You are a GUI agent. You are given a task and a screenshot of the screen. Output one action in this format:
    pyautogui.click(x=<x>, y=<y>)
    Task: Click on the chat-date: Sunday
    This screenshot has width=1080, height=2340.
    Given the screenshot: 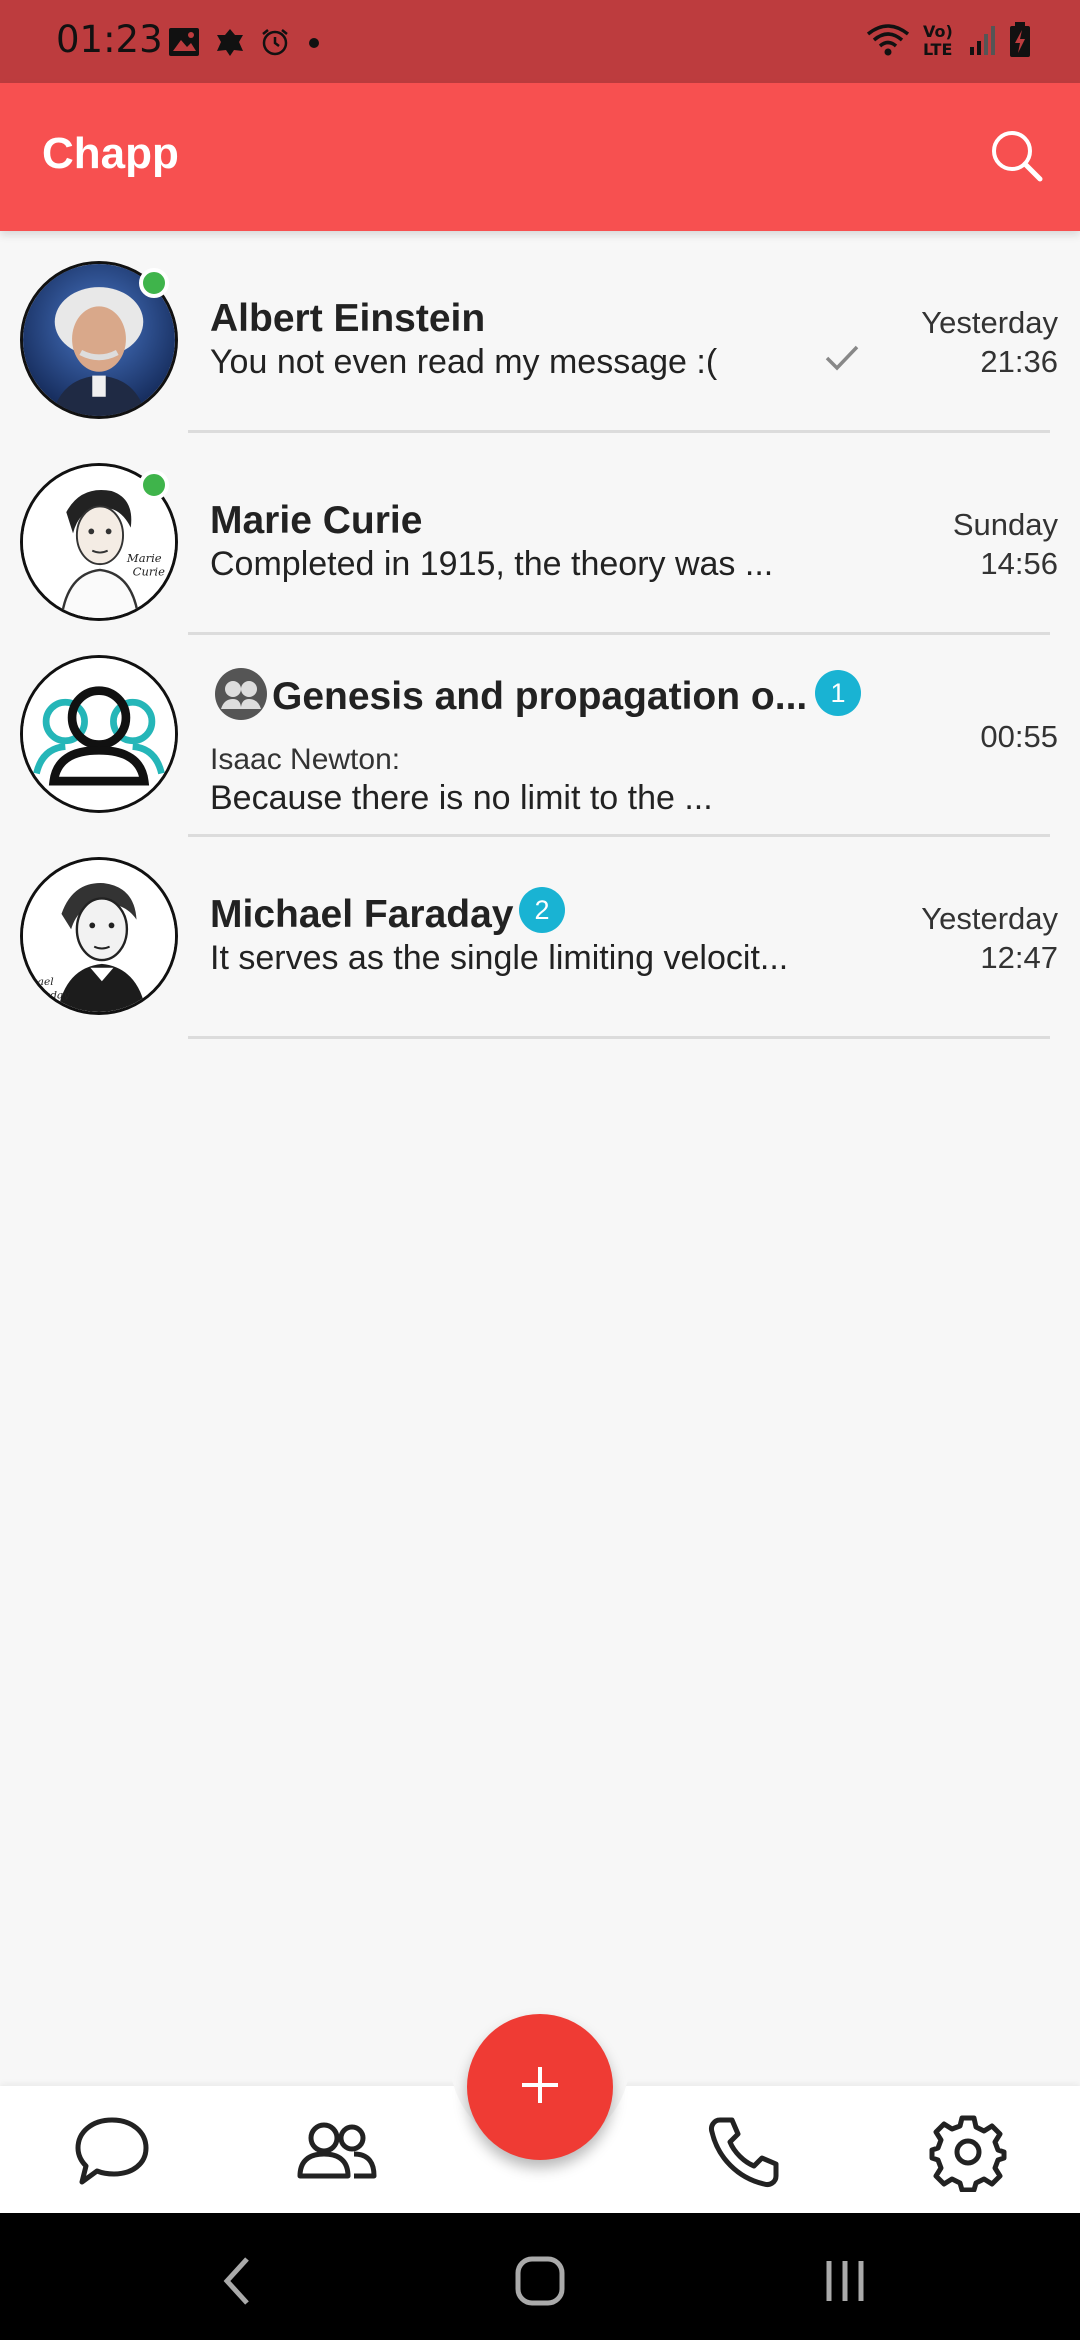 What is the action you would take?
    pyautogui.click(x=1005, y=524)
    